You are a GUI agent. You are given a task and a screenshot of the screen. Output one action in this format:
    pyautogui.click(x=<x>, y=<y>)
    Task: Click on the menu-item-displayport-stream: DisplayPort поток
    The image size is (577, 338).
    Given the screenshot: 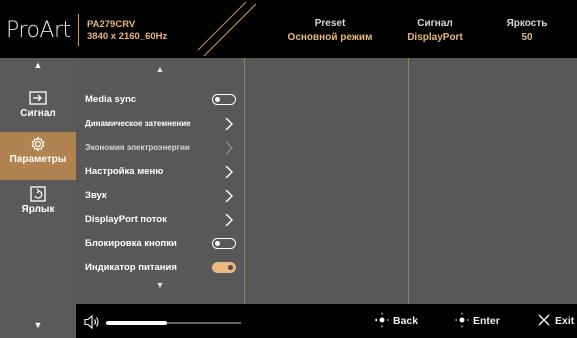 What is the action you would take?
    pyautogui.click(x=162, y=220)
    